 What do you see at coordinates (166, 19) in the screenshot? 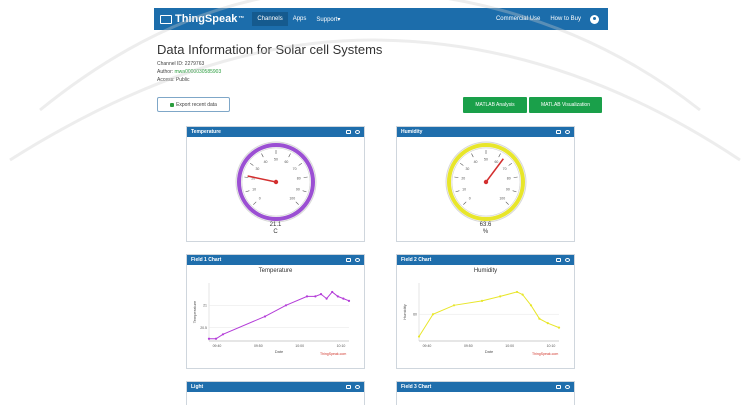
I see `thingspeak-logo-icon` at bounding box center [166, 19].